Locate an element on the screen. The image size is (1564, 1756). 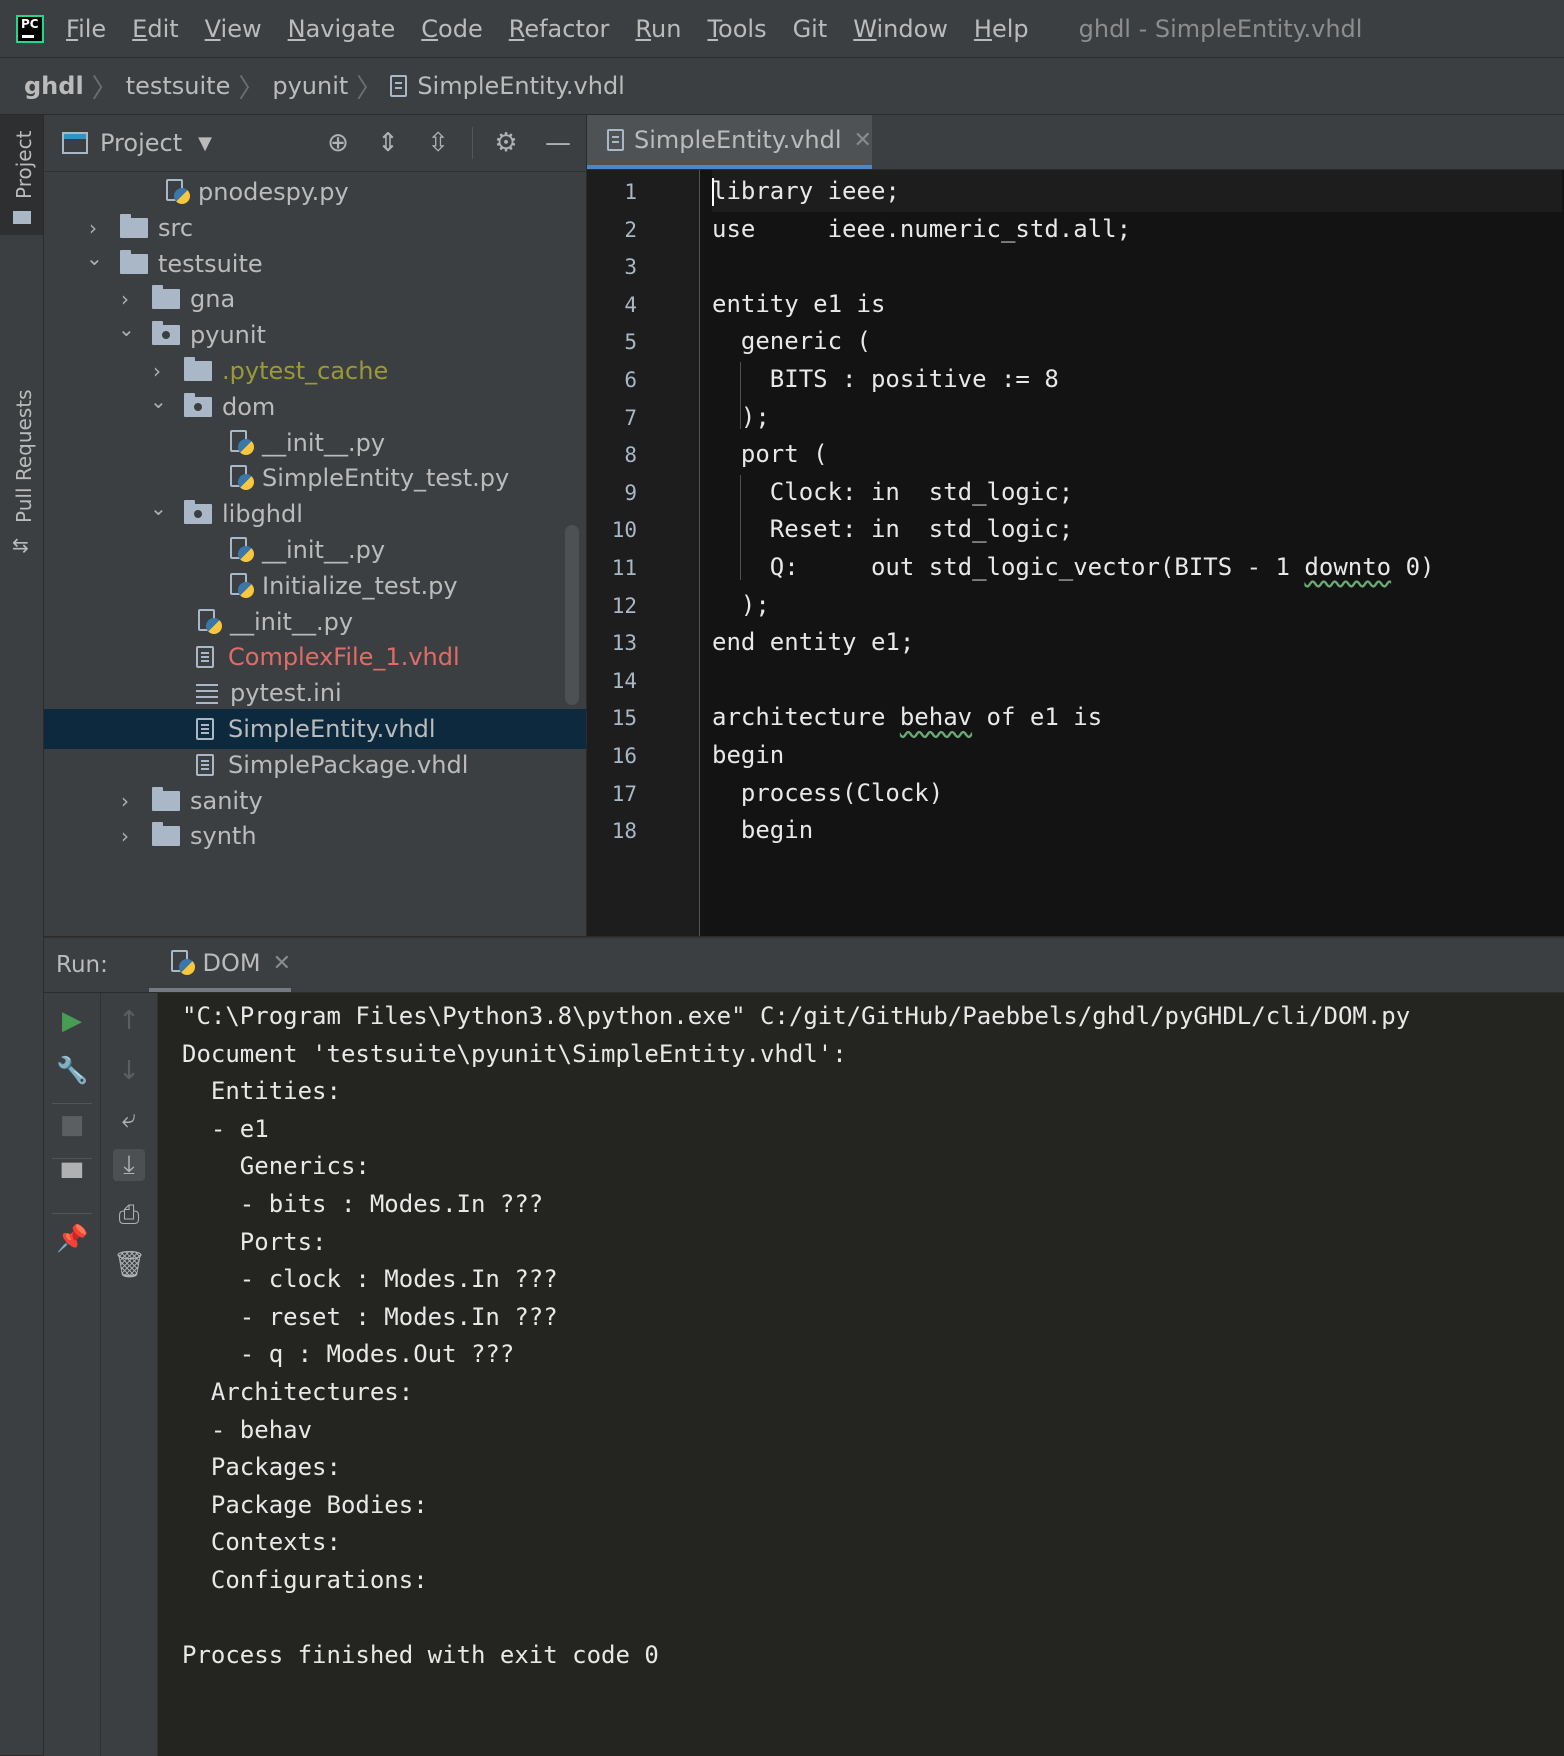
tab-pull-requests: Pull Requests ⇆ is located at coordinates (21, 420).